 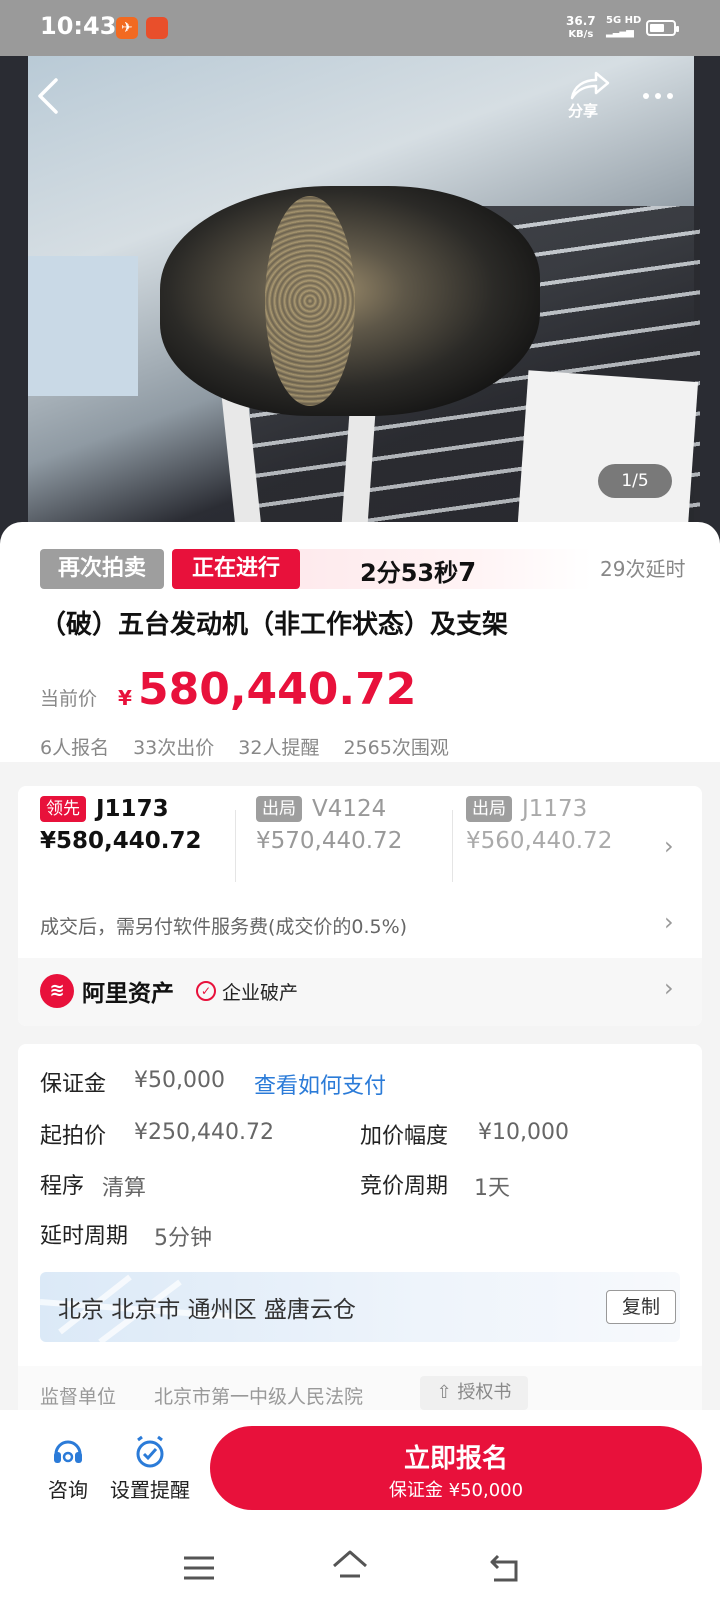 What do you see at coordinates (125, 698) in the screenshot?
I see `currency-symbol: ¥` at bounding box center [125, 698].